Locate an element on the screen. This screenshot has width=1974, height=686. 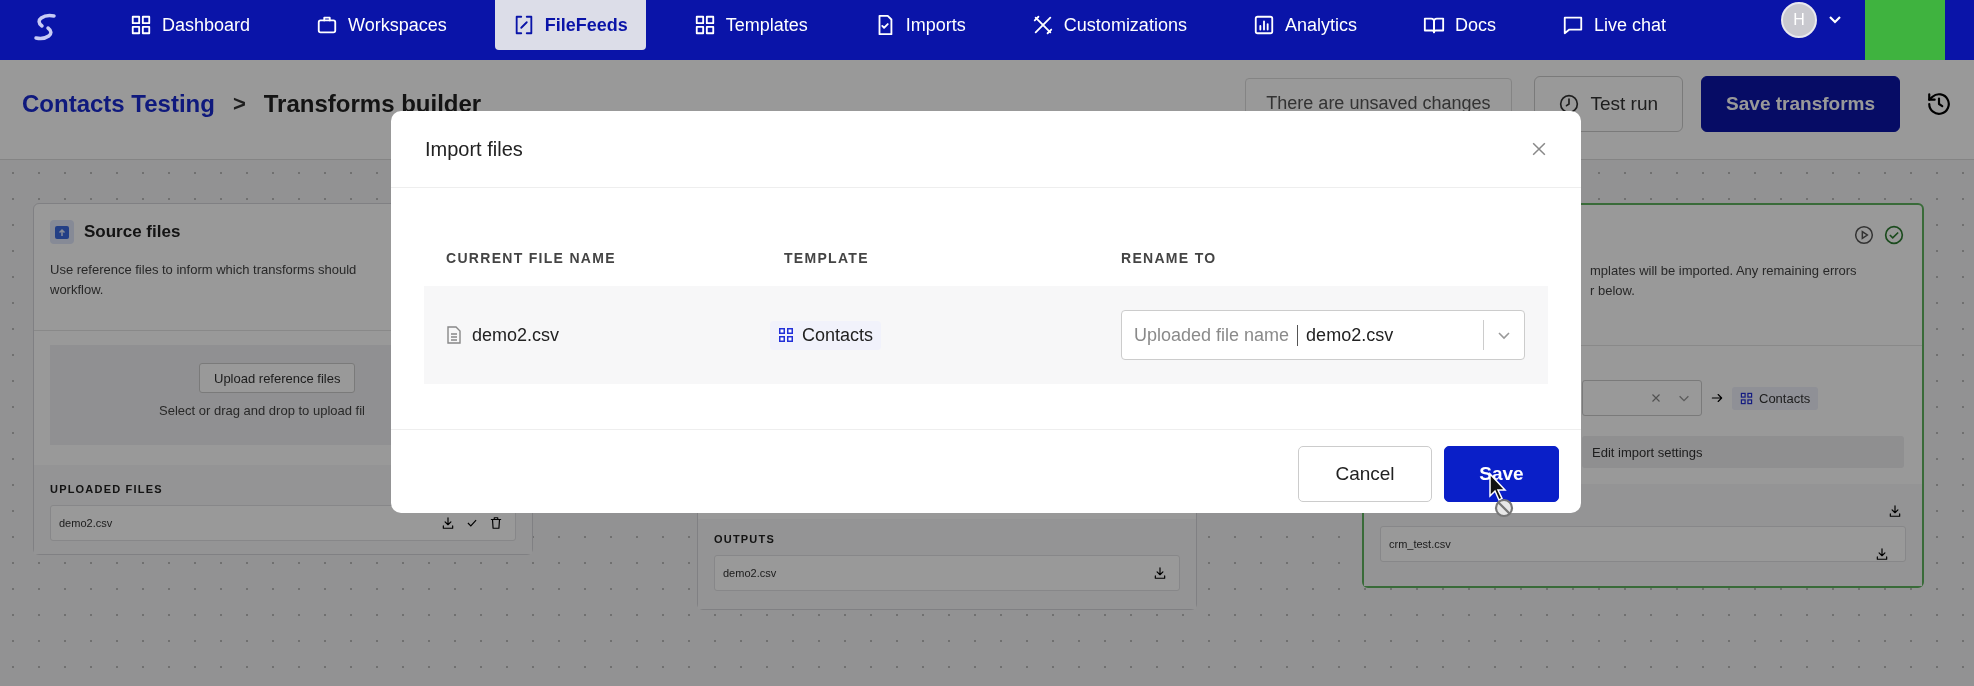
briefcase-icon is located at coordinates (327, 25).